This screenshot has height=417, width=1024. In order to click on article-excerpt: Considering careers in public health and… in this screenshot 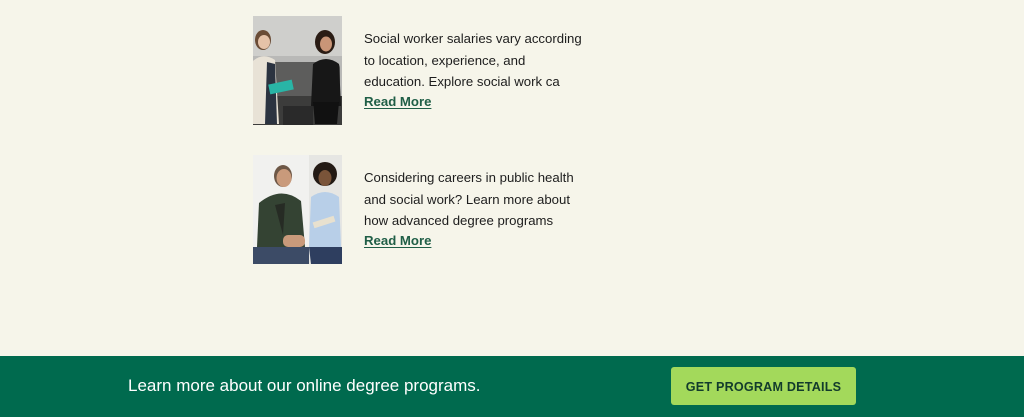, I will do `click(469, 199)`.